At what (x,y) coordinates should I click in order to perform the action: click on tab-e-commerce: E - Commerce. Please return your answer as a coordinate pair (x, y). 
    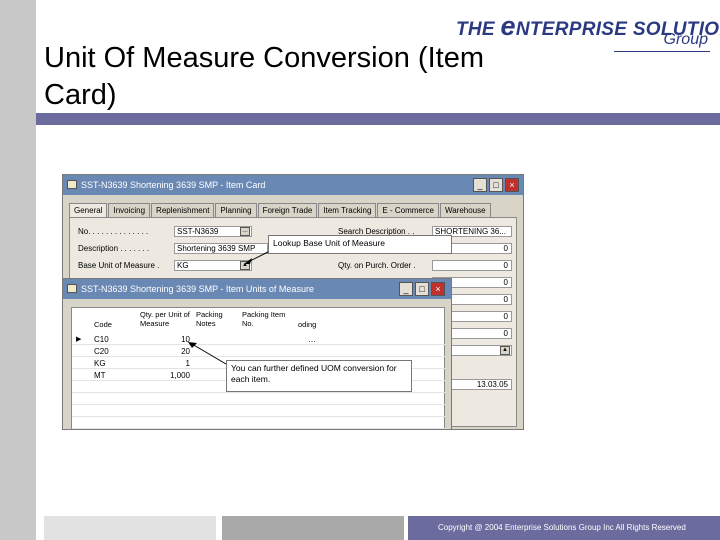
    Looking at the image, I should click on (408, 210).